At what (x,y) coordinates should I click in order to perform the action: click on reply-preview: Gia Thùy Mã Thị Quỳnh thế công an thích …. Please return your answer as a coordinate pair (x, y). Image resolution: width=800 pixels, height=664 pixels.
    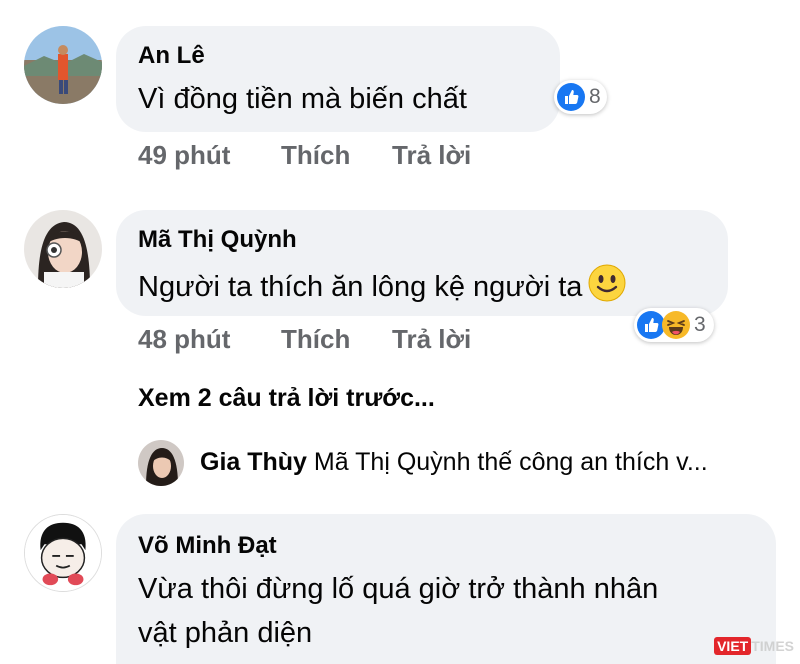
    Looking at the image, I should click on (454, 462).